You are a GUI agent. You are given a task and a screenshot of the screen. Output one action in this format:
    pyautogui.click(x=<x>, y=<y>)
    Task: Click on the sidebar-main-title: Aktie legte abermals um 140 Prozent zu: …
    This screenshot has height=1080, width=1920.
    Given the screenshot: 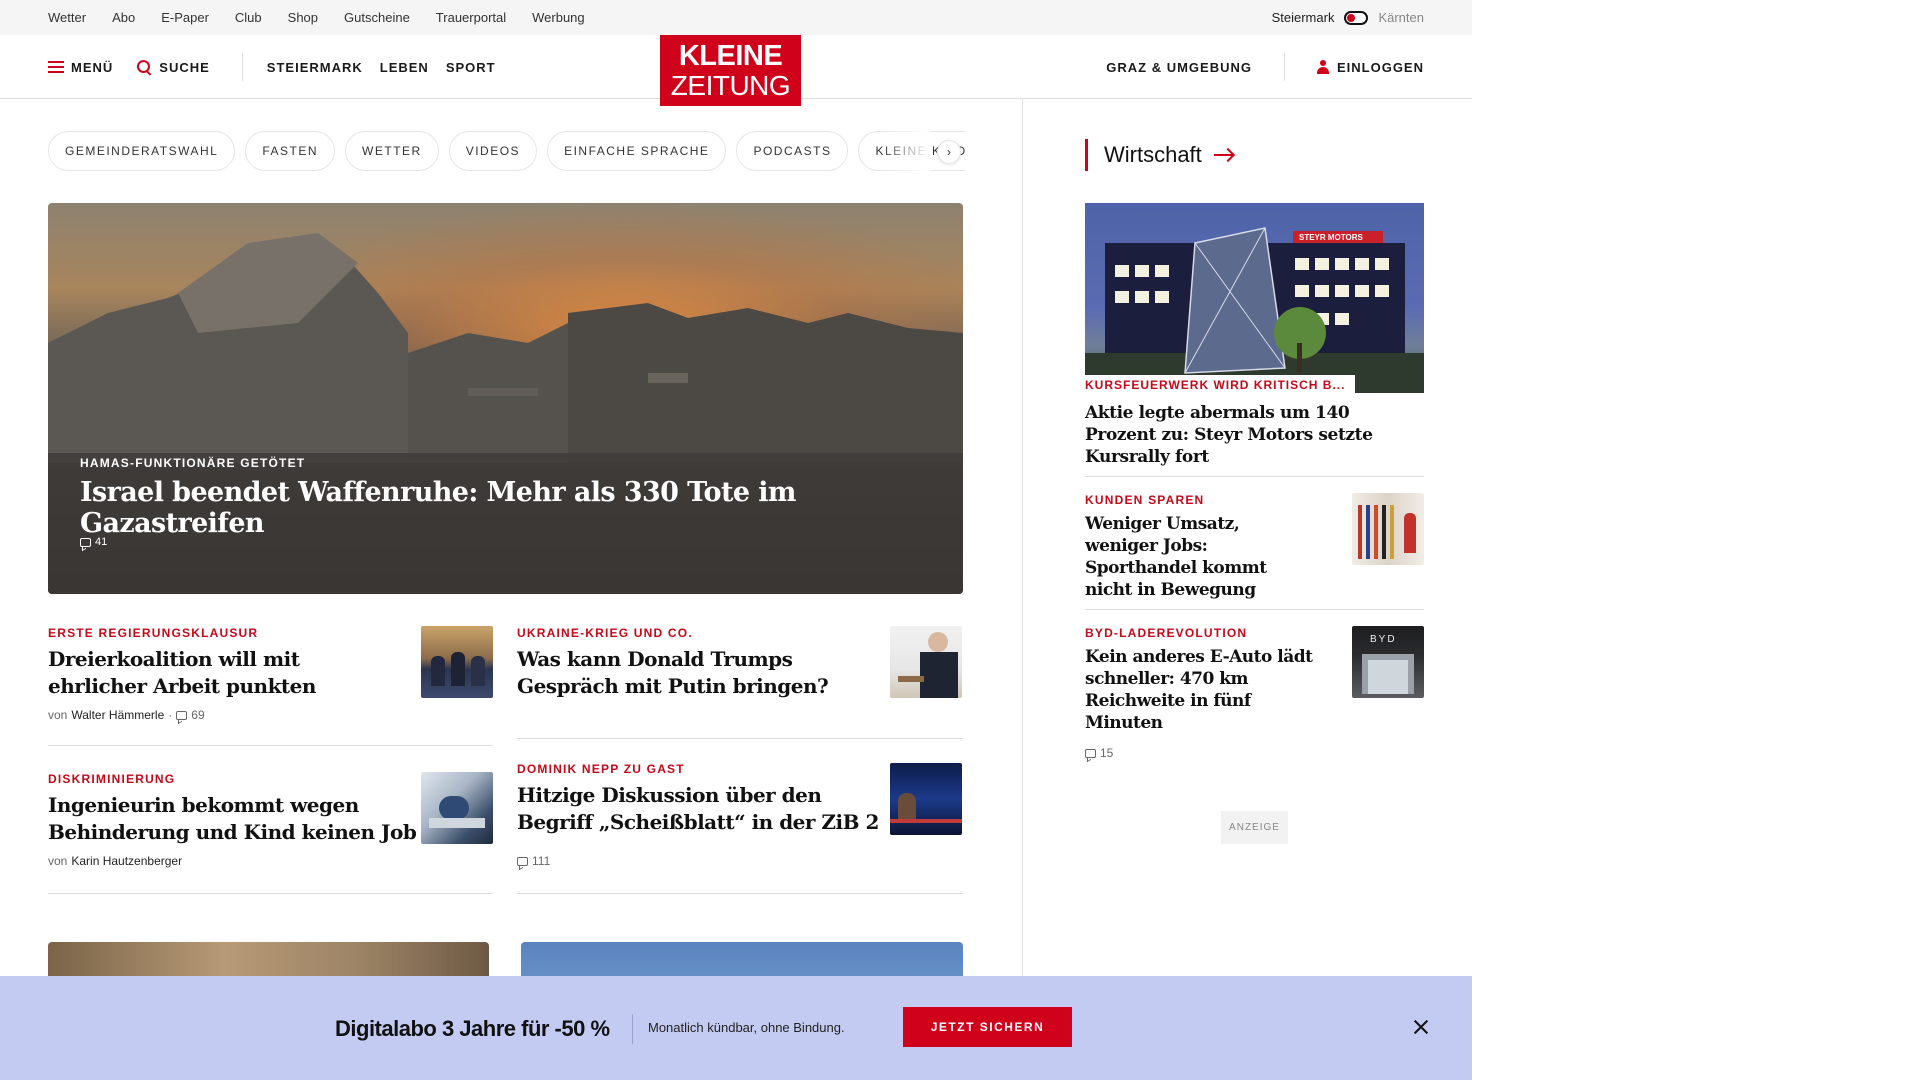 What is the action you would take?
    pyautogui.click(x=1254, y=435)
    